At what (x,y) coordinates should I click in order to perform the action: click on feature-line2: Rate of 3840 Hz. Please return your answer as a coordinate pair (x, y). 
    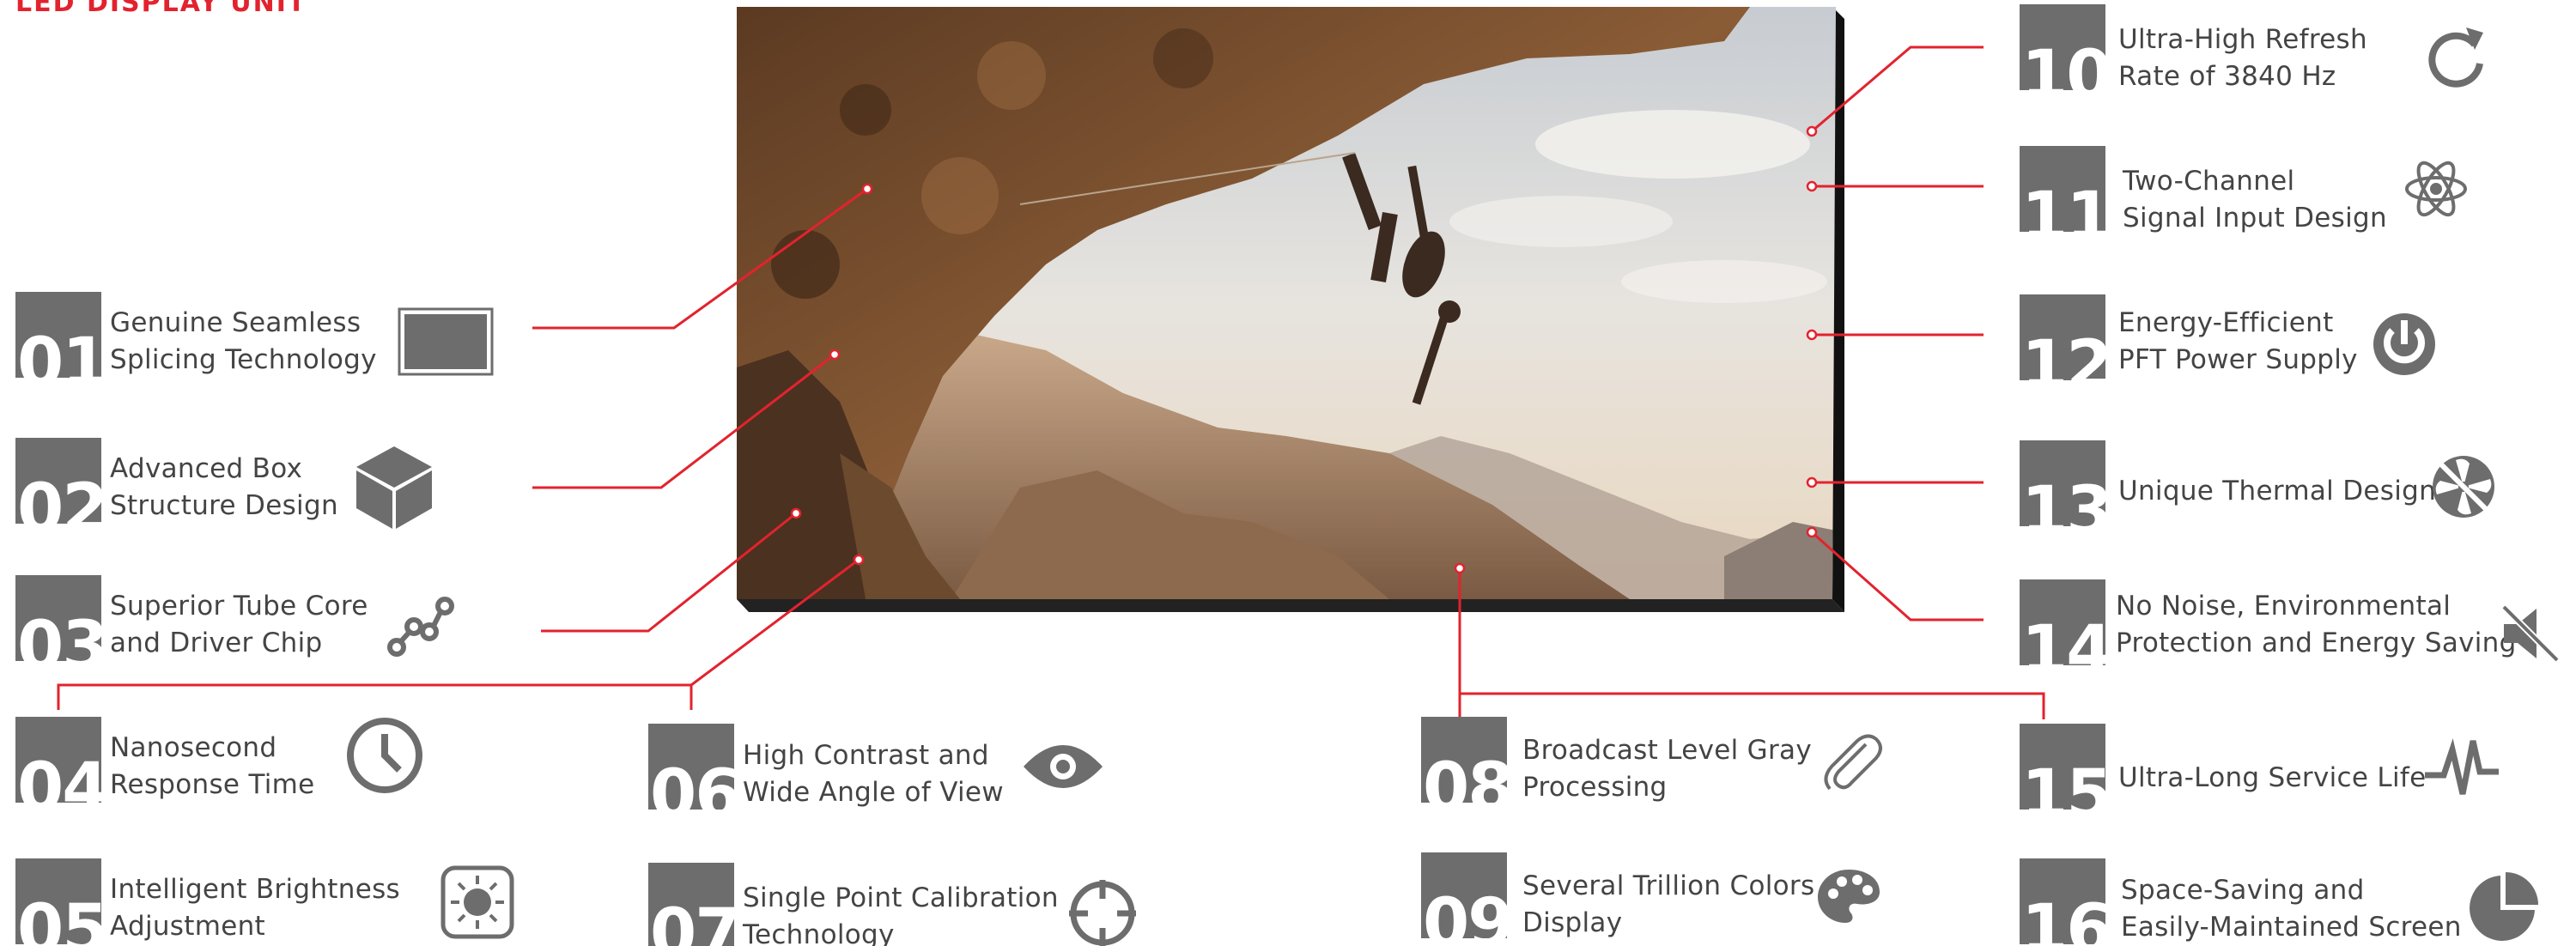
    Looking at the image, I should click on (2227, 77).